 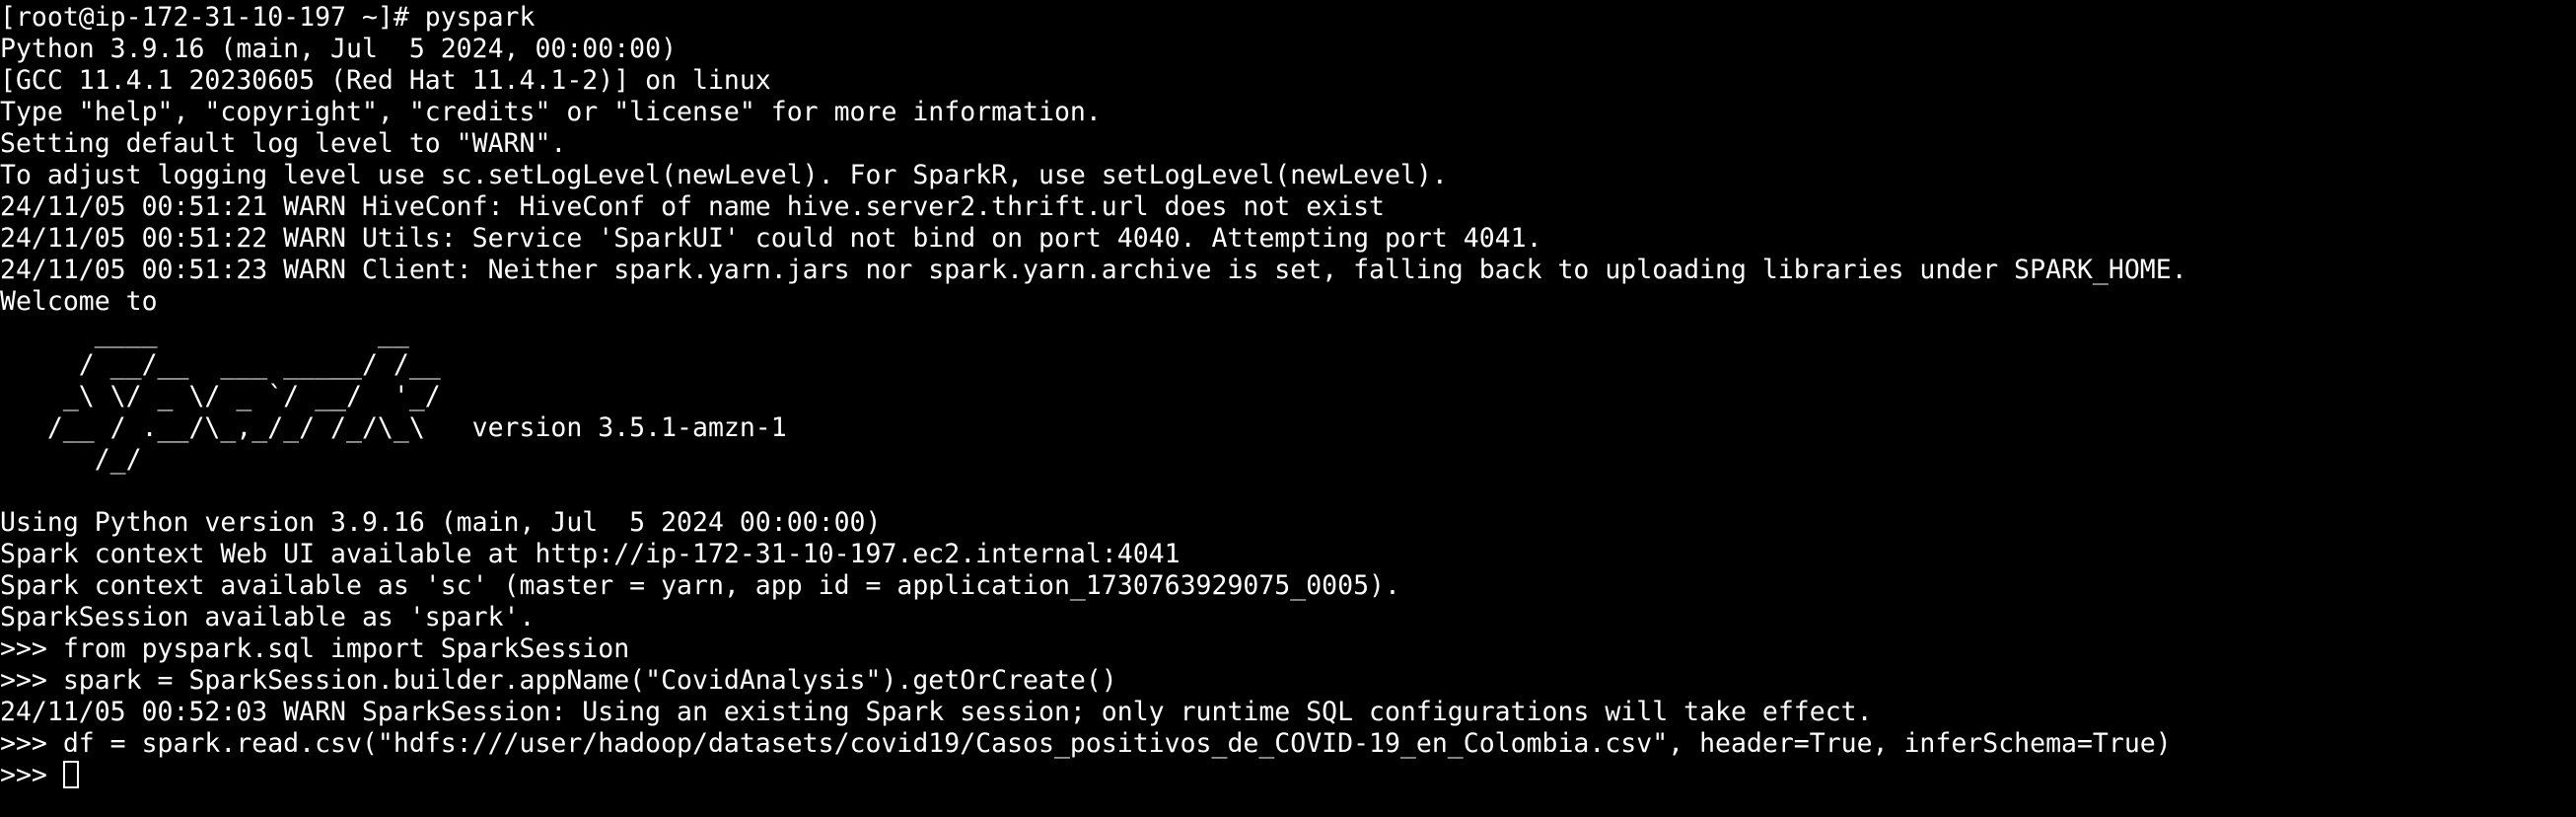 I want to click on terminal-line: Setting default log level to "WARN"., so click(x=283, y=144).